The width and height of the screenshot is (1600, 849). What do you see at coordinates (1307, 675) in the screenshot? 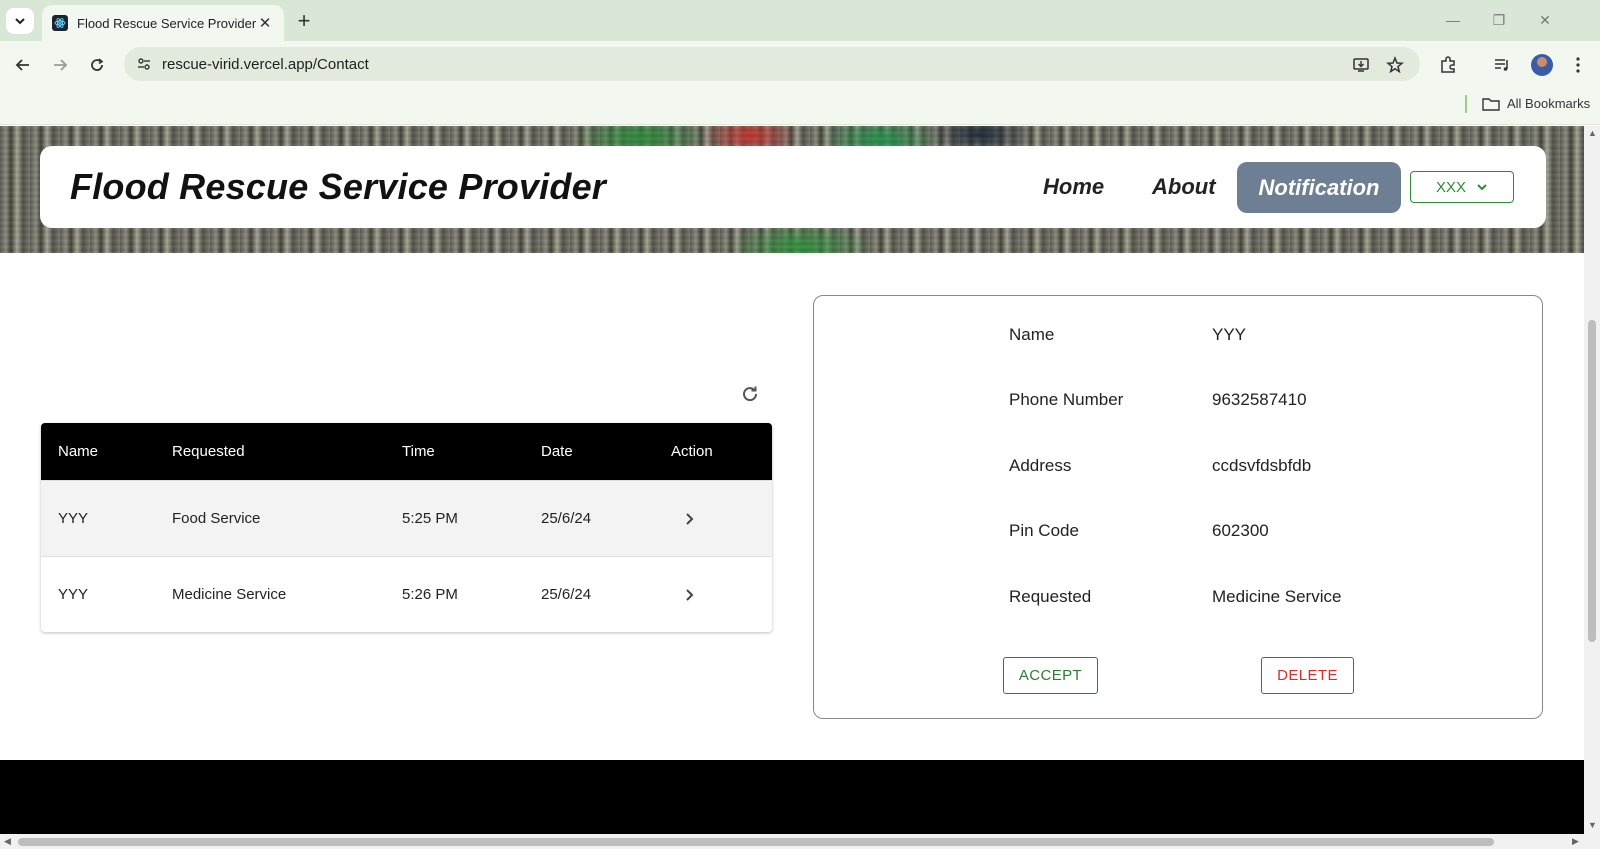
I see `delete-button: DELETE` at bounding box center [1307, 675].